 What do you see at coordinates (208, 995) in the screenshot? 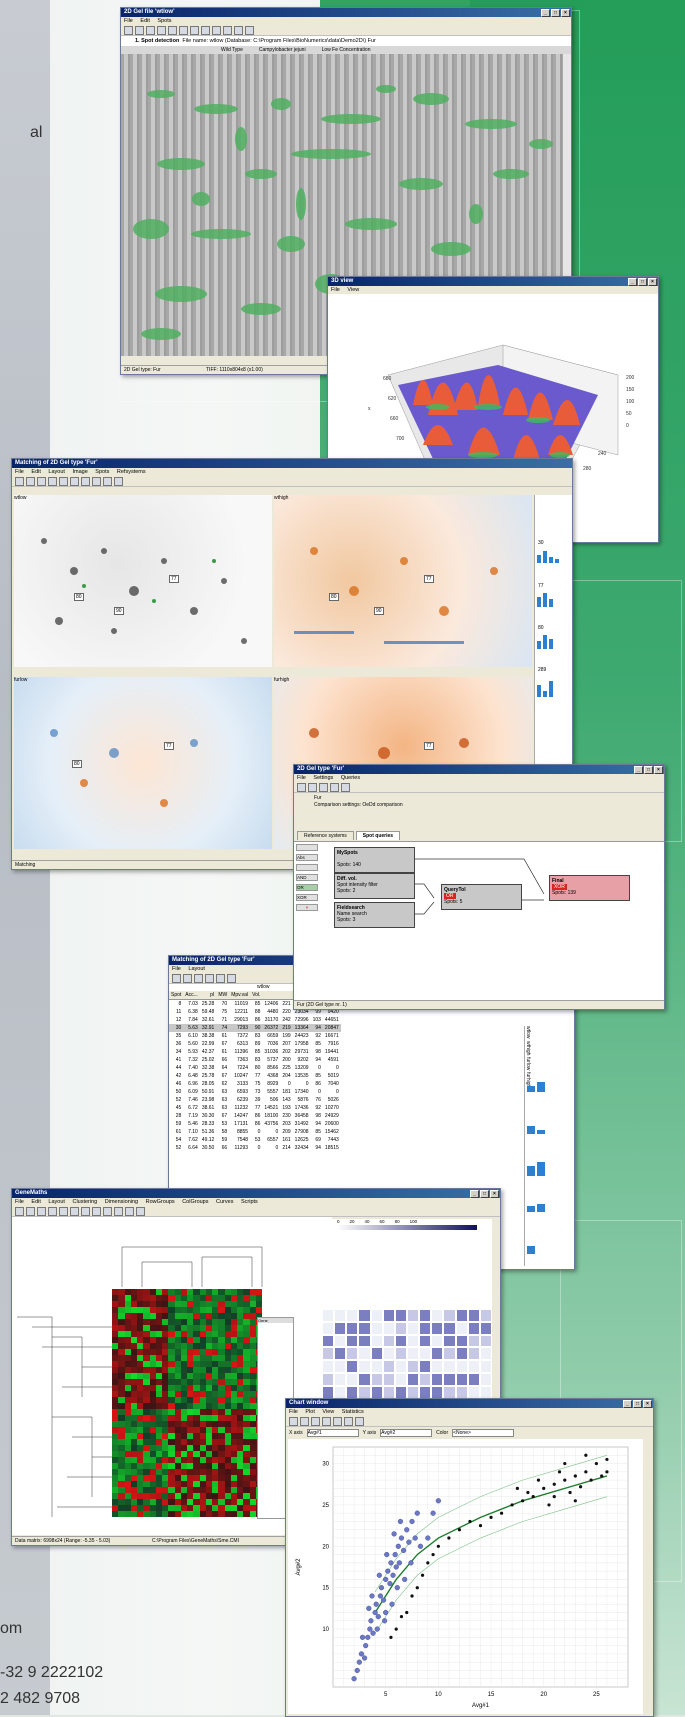
I see `column-header: pI` at bounding box center [208, 995].